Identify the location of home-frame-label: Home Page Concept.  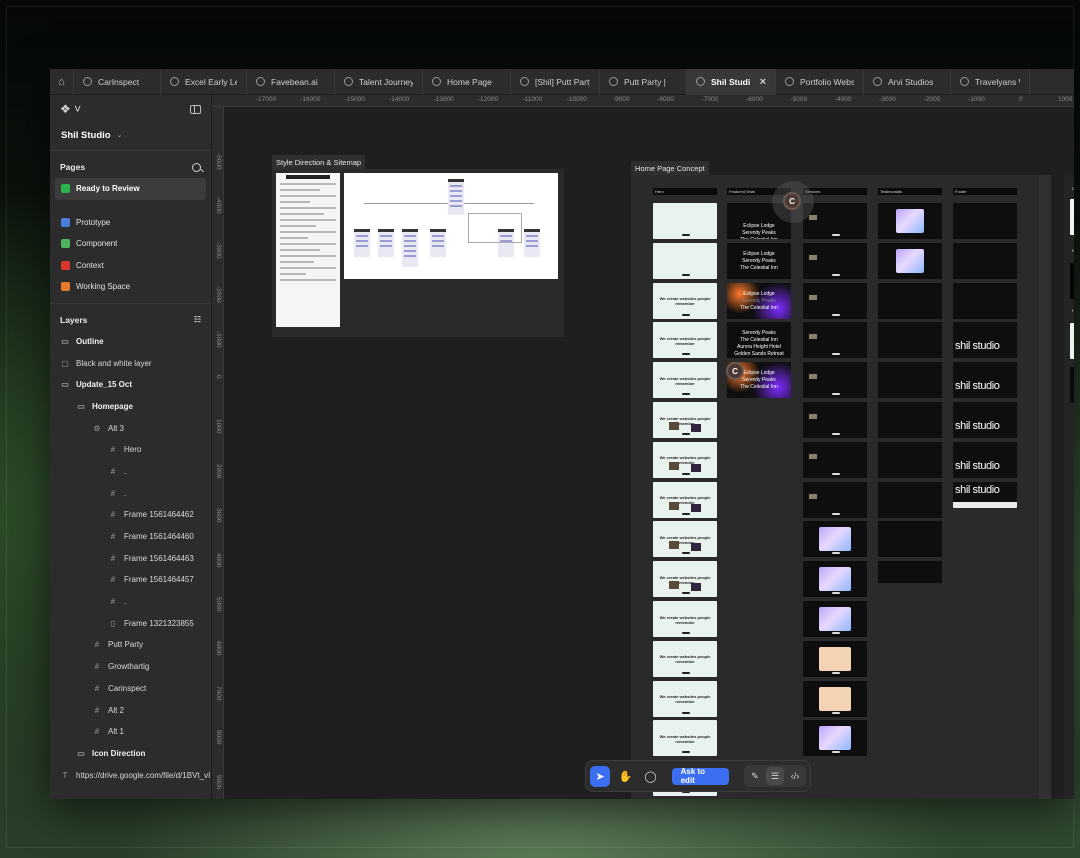
(670, 168).